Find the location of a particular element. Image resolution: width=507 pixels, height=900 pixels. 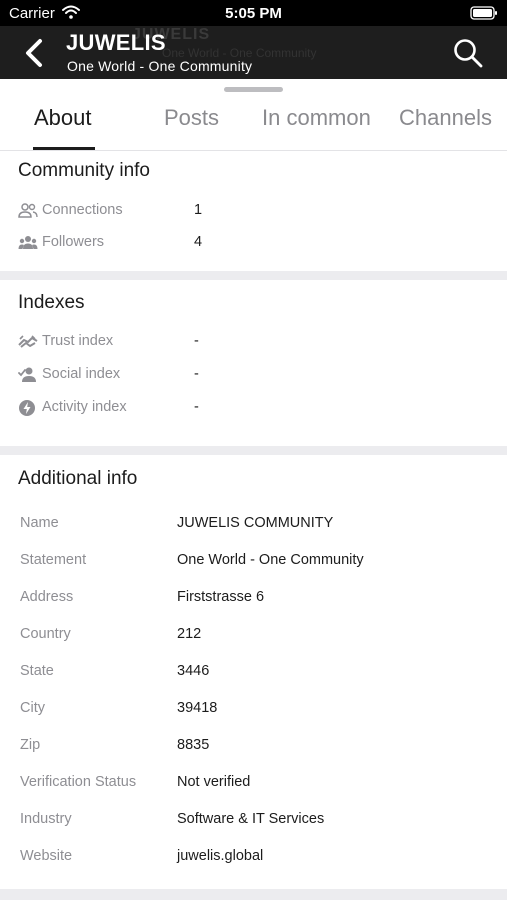

back-button is located at coordinates (35, 53).